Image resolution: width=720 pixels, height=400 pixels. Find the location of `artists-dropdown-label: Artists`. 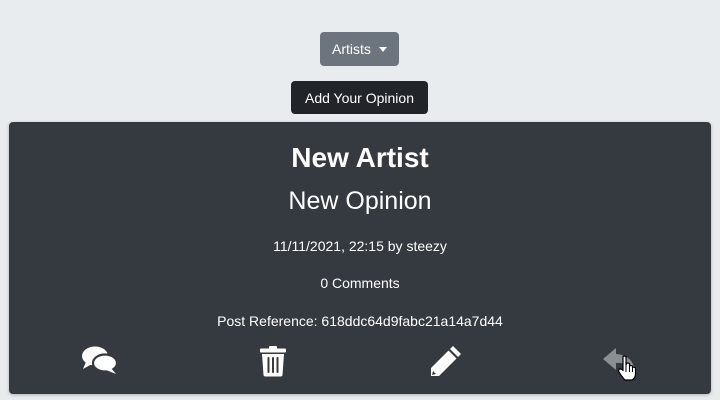

artists-dropdown-label: Artists is located at coordinates (351, 49).